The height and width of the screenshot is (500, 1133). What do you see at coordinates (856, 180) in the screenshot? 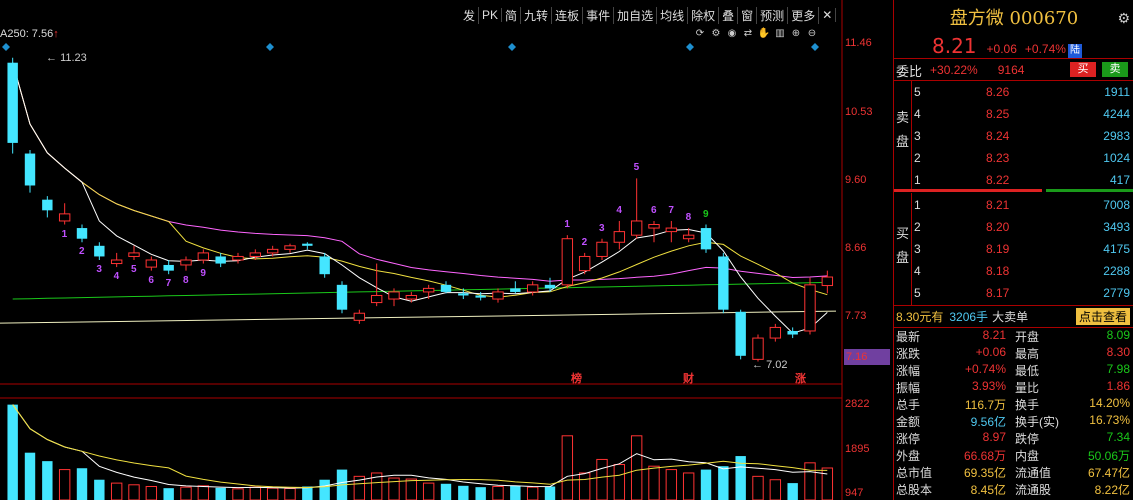
I see `price-axis-label: 9.60` at bounding box center [856, 180].